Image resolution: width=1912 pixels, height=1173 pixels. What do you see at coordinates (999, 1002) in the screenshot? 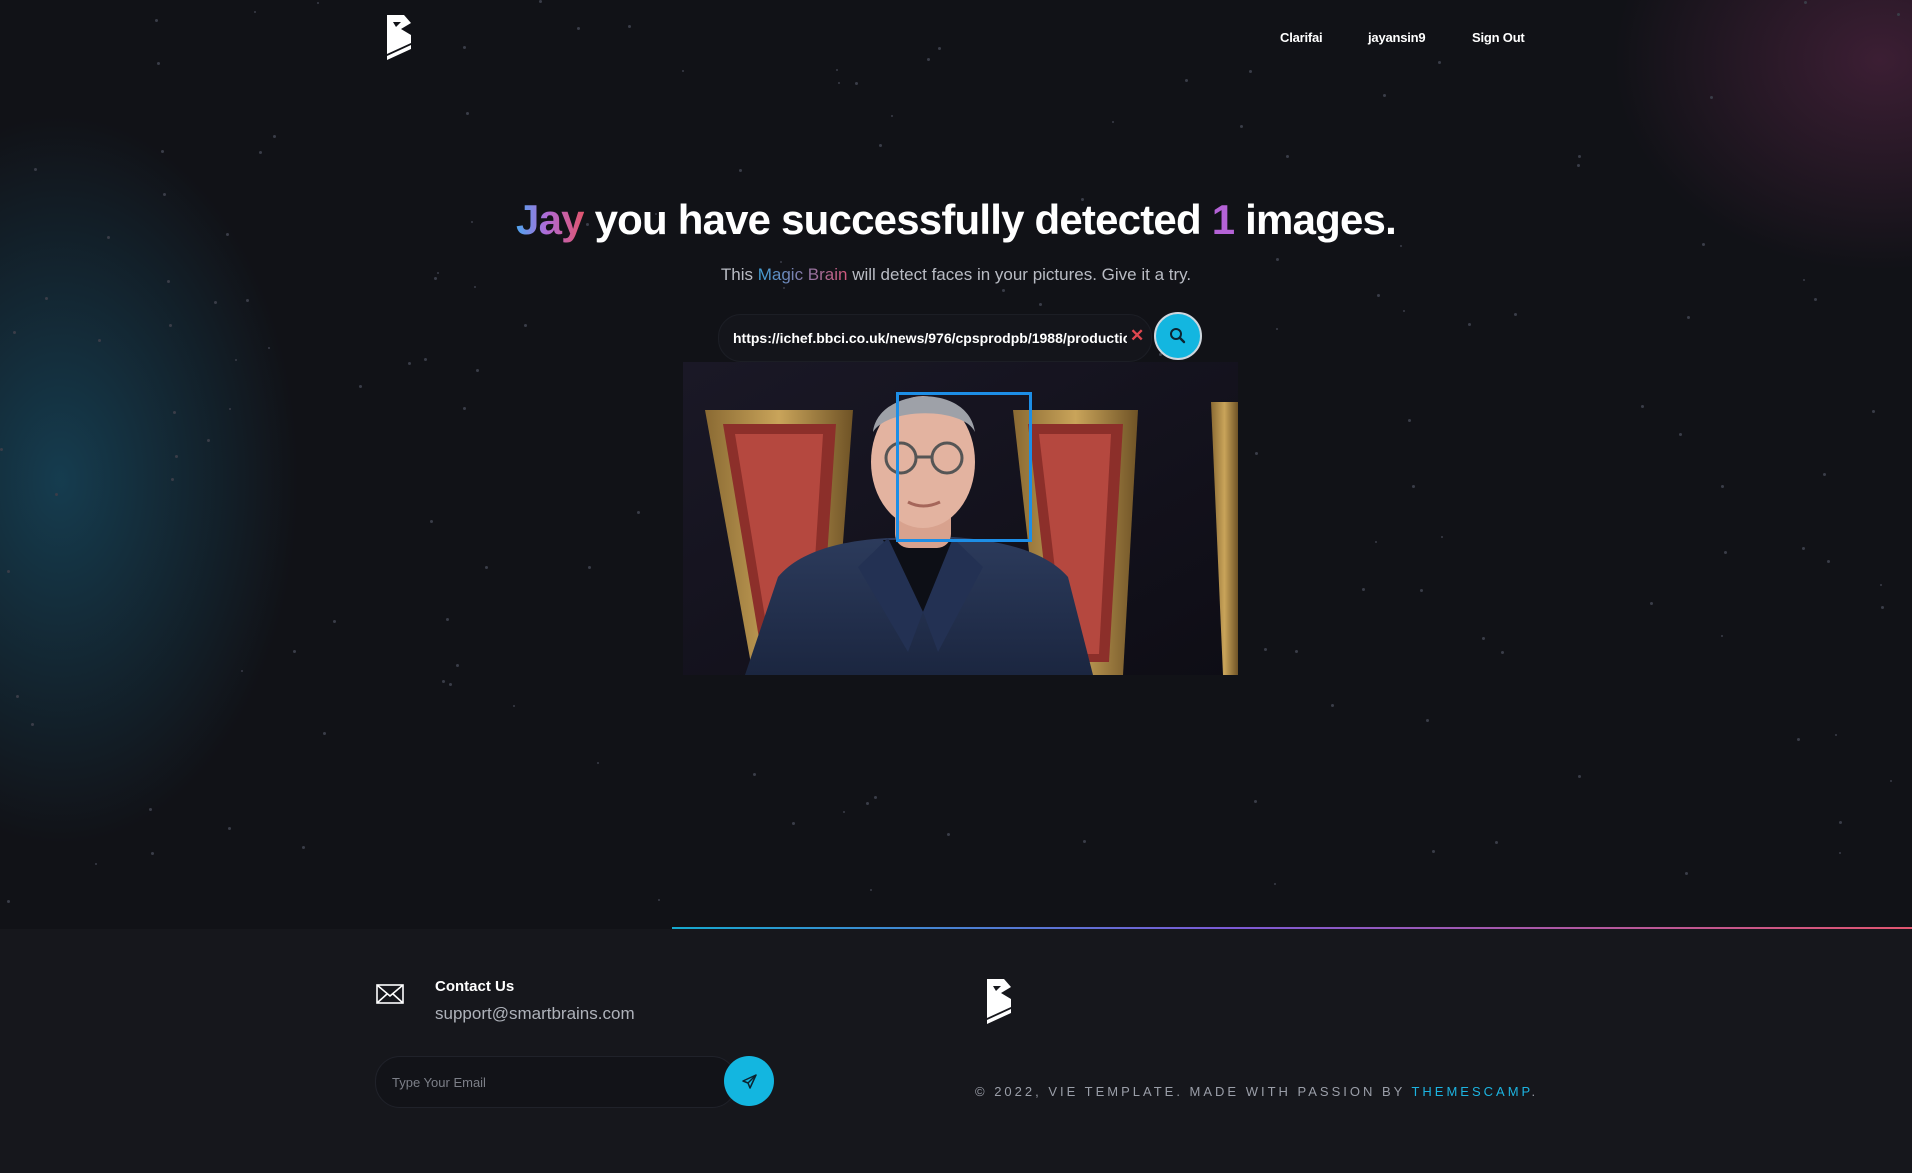
I see `footer-logo-icon` at bounding box center [999, 1002].